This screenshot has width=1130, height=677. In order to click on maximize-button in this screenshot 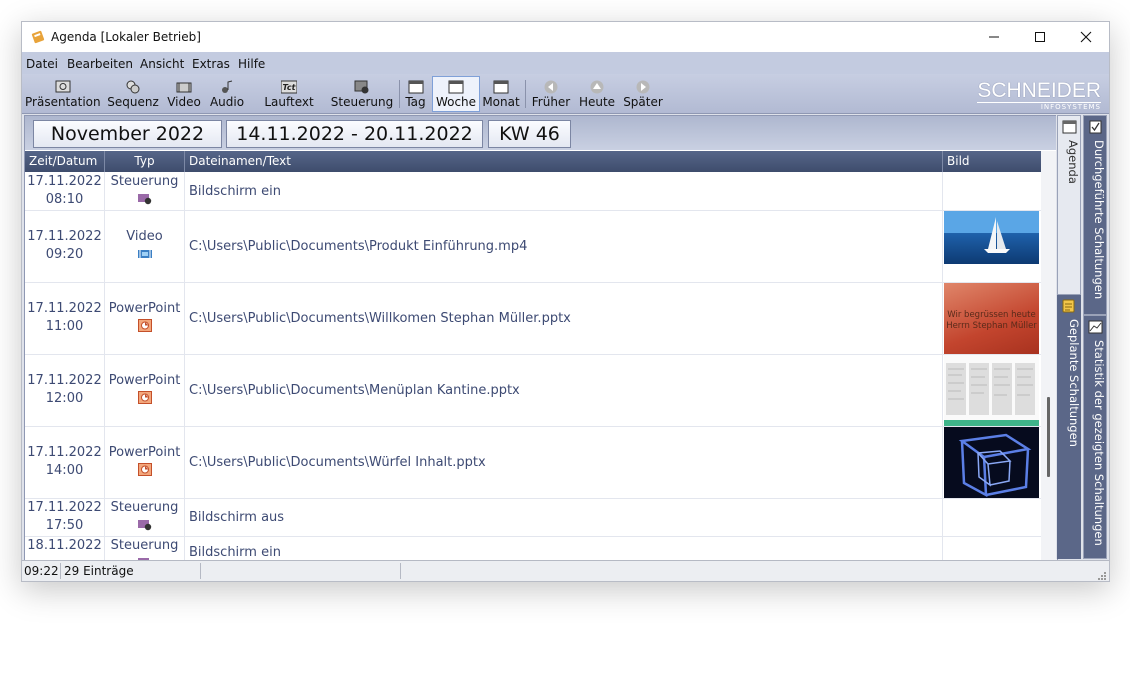, I will do `click(1040, 37)`.